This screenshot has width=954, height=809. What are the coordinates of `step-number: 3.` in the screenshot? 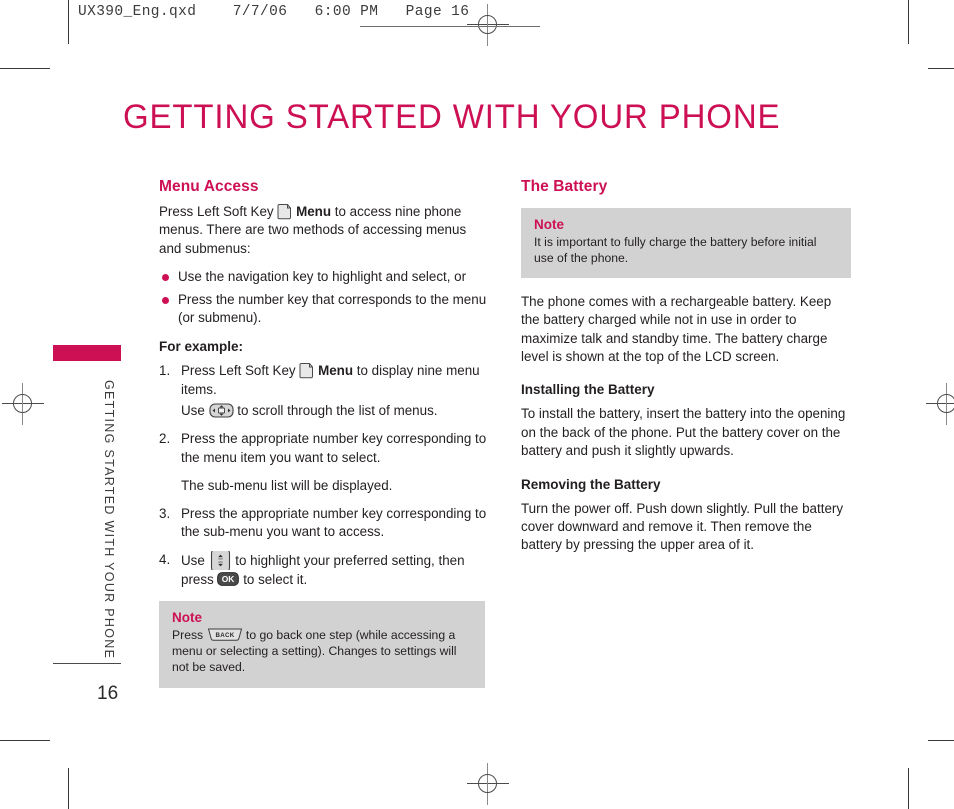 It's located at (165, 513).